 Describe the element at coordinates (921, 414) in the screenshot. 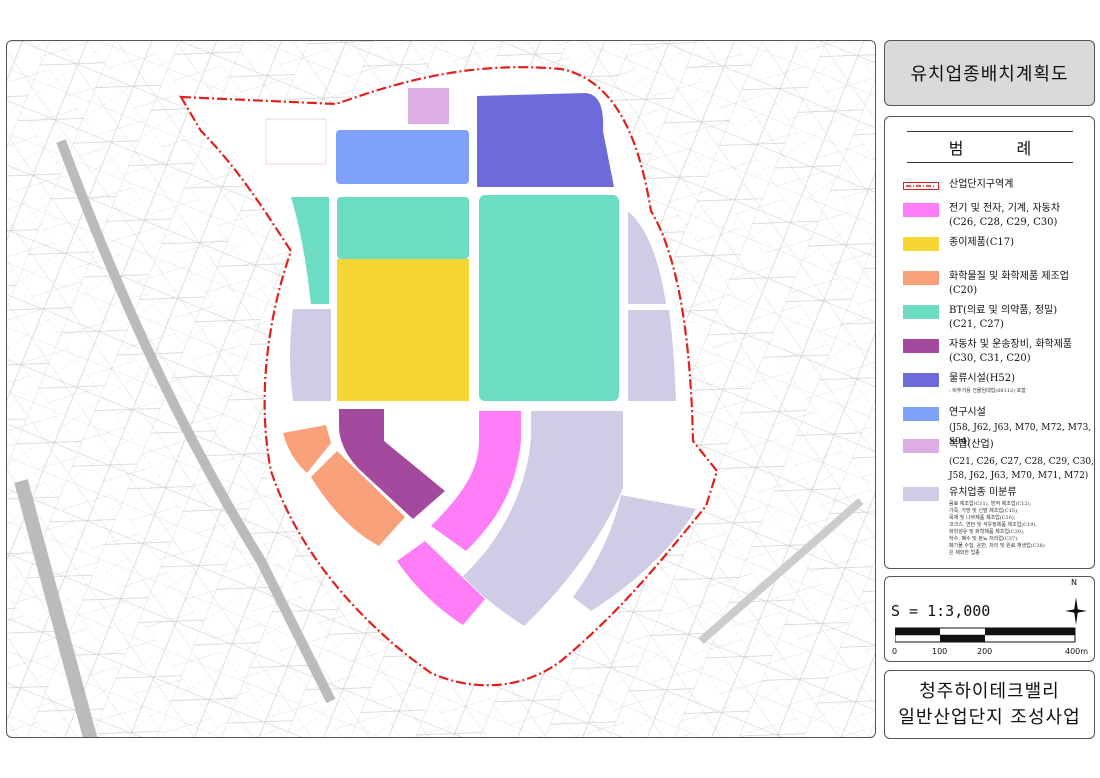

I see `research-swatch` at that location.